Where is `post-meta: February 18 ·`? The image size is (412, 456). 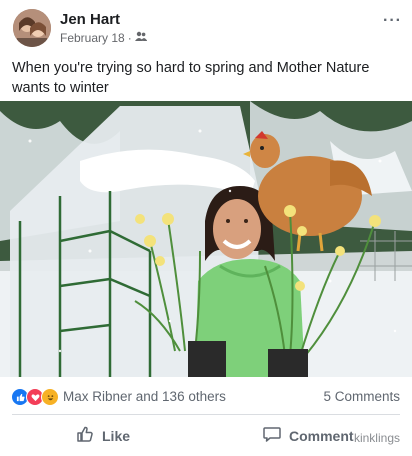
post-meta: February 18 · is located at coordinates (103, 38).